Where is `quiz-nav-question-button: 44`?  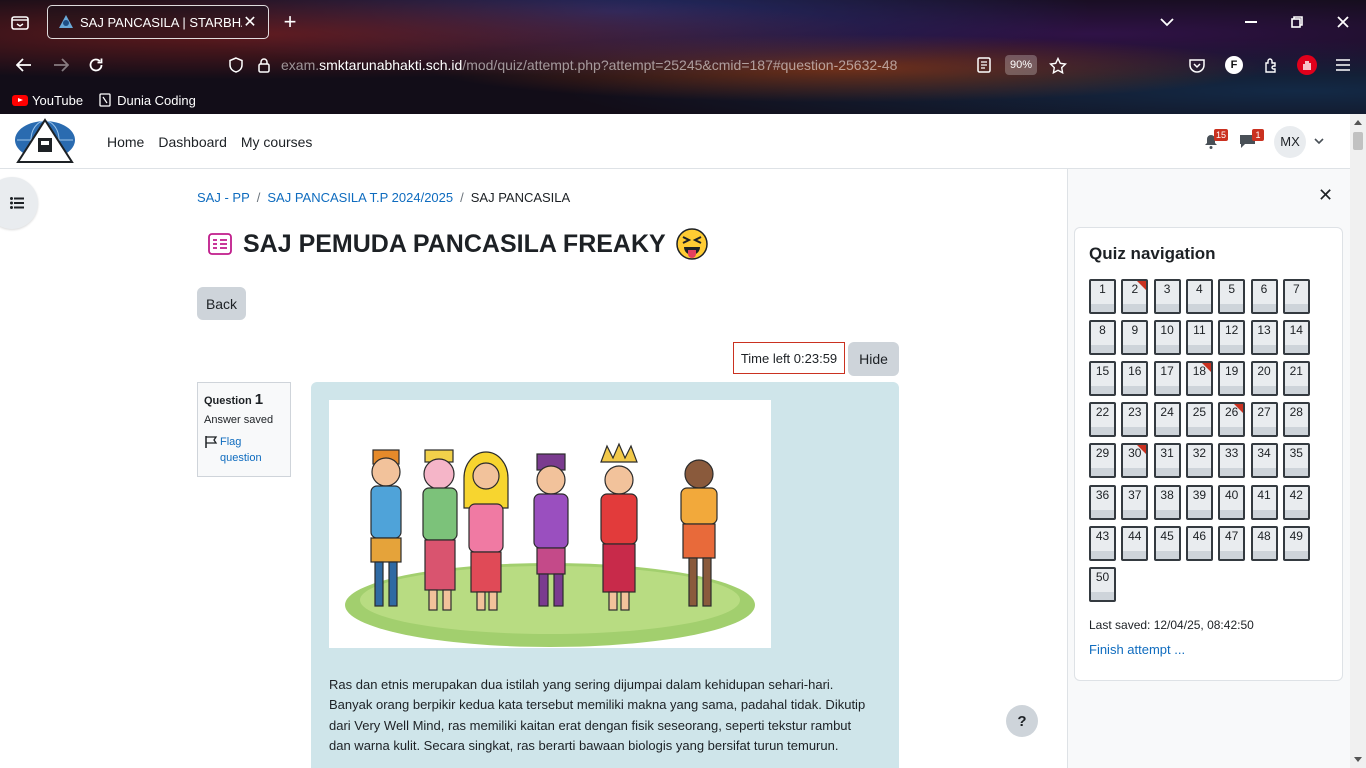 quiz-nav-question-button: 44 is located at coordinates (1135, 543).